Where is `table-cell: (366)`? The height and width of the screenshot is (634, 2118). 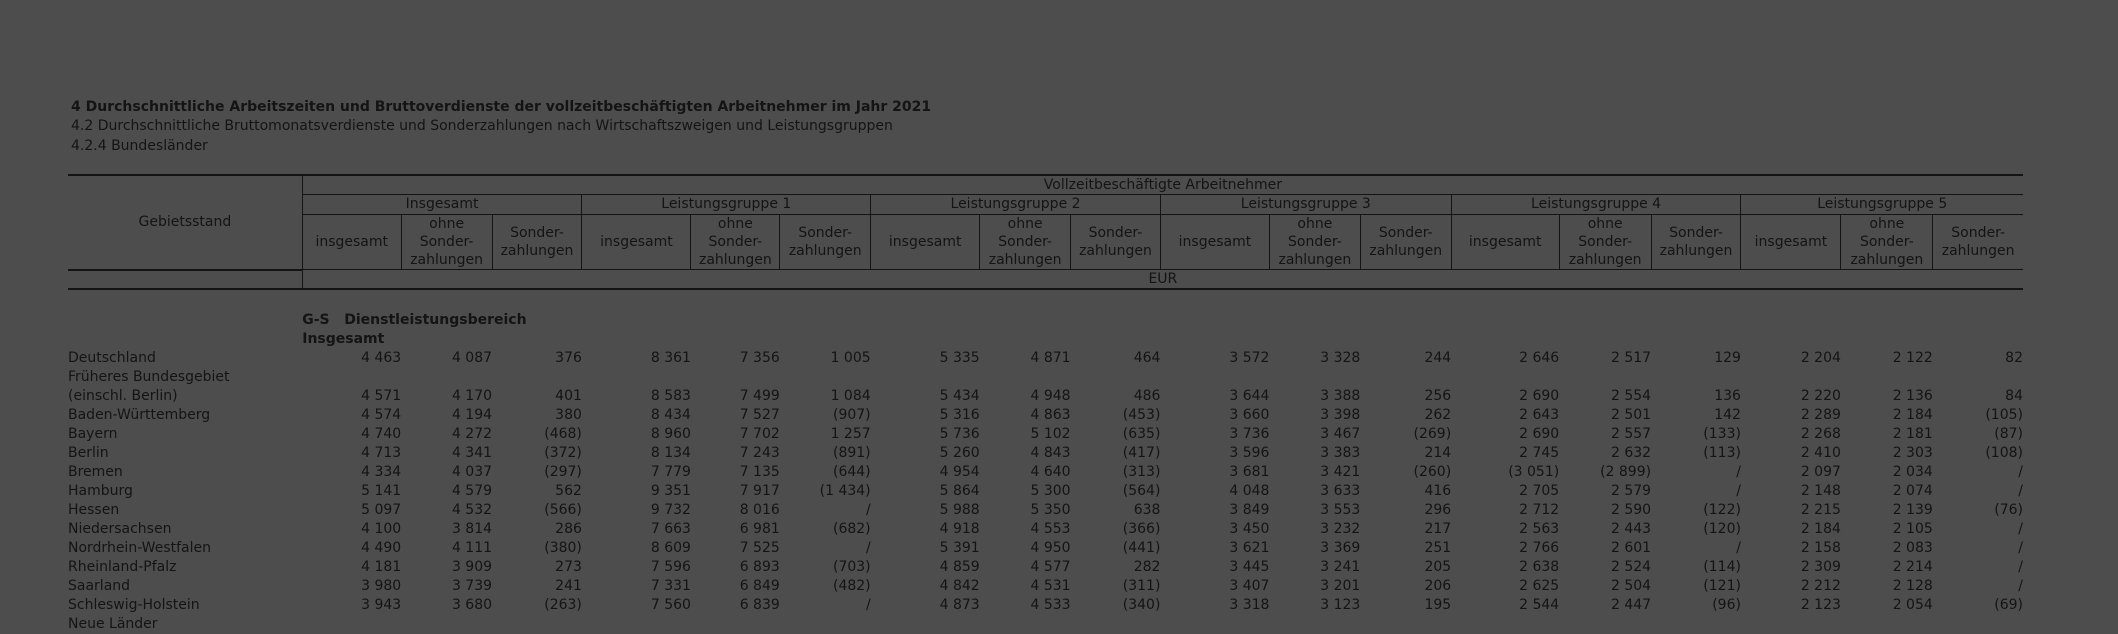
table-cell: (366) is located at coordinates (1141, 529).